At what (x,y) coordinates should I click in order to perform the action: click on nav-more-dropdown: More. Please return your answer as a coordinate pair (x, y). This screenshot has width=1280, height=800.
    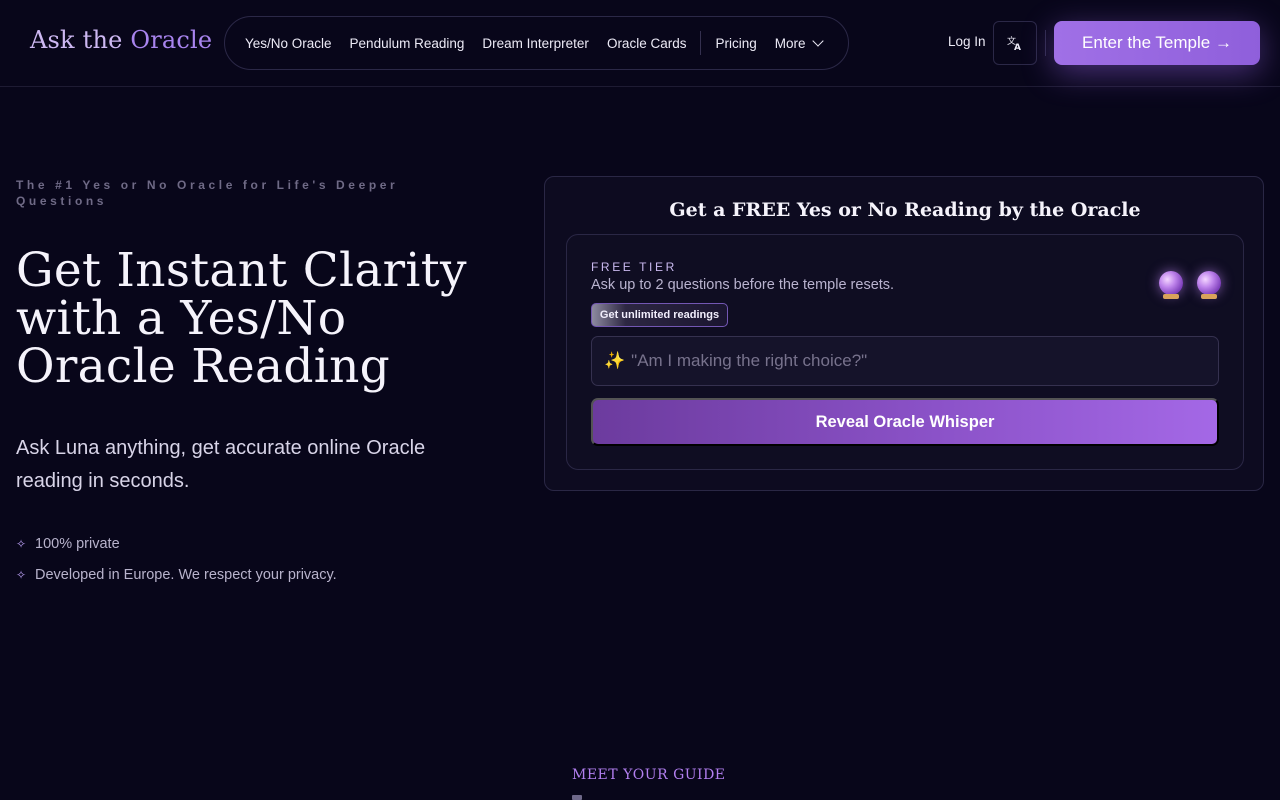
    Looking at the image, I should click on (799, 43).